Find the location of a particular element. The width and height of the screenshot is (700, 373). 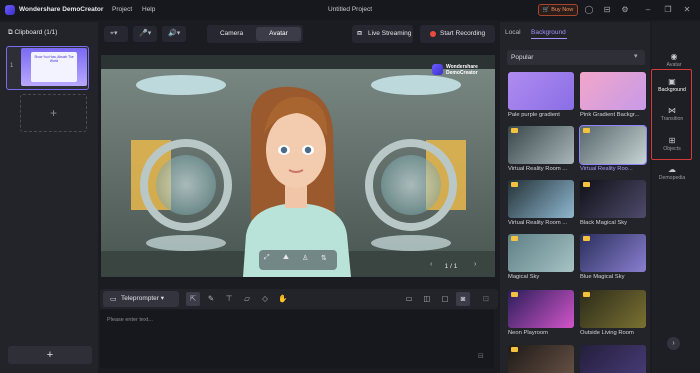

nav-item-demopedia: ☁ Demopedia is located at coordinates (672, 173).